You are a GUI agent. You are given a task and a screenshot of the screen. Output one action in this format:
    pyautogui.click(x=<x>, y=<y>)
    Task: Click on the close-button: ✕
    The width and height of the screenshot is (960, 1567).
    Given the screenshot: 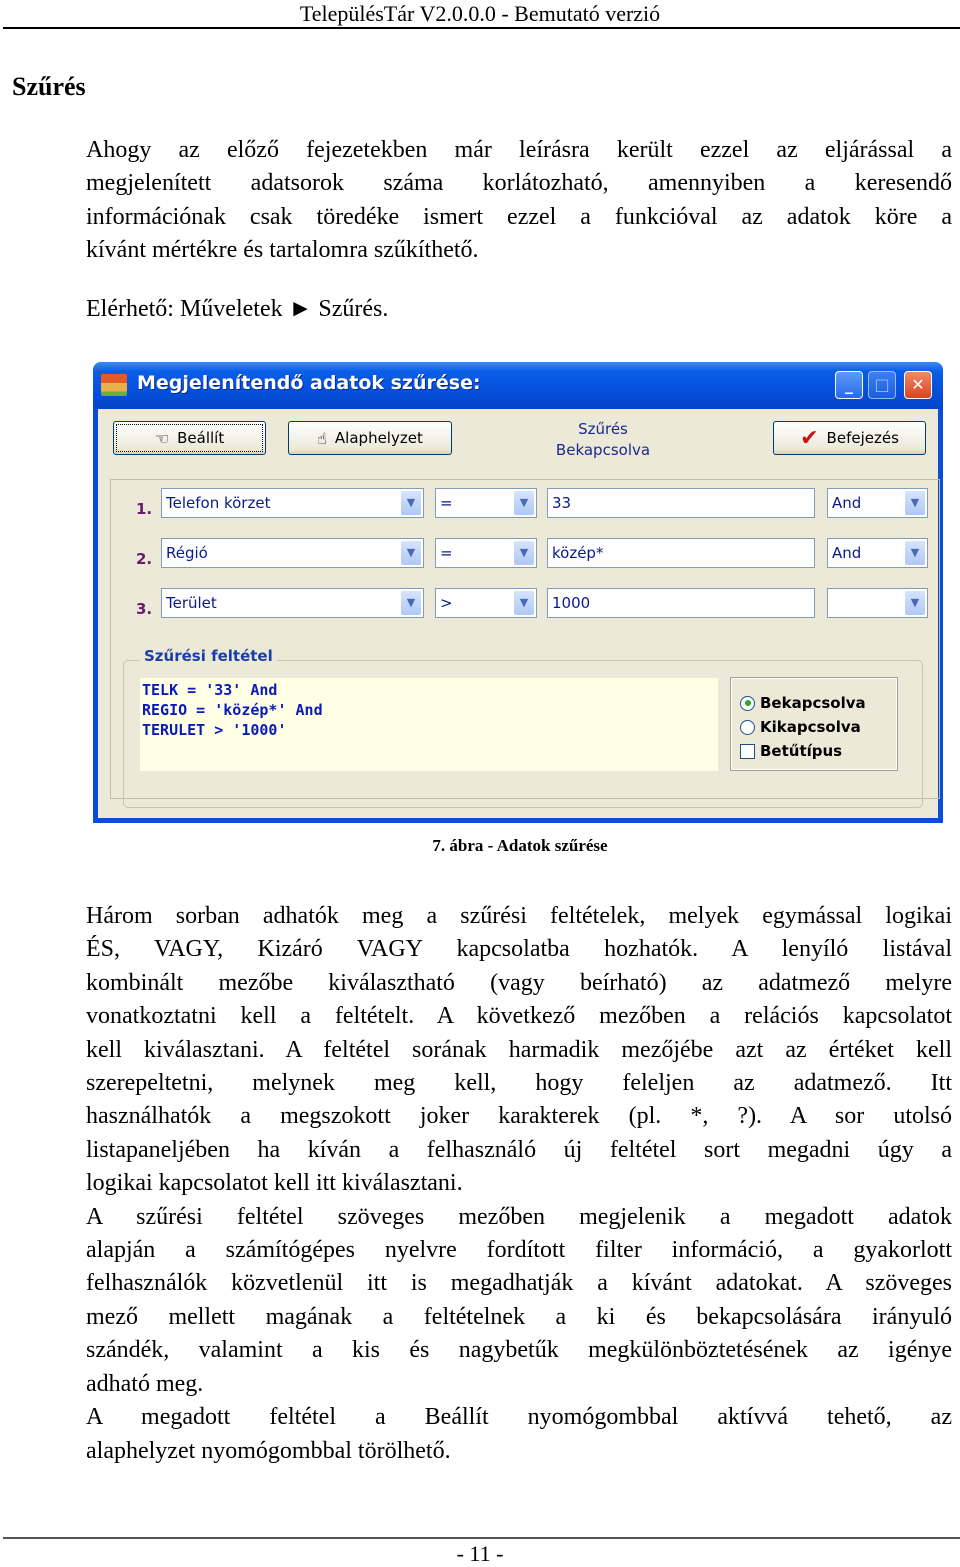 What is the action you would take?
    pyautogui.click(x=918, y=385)
    